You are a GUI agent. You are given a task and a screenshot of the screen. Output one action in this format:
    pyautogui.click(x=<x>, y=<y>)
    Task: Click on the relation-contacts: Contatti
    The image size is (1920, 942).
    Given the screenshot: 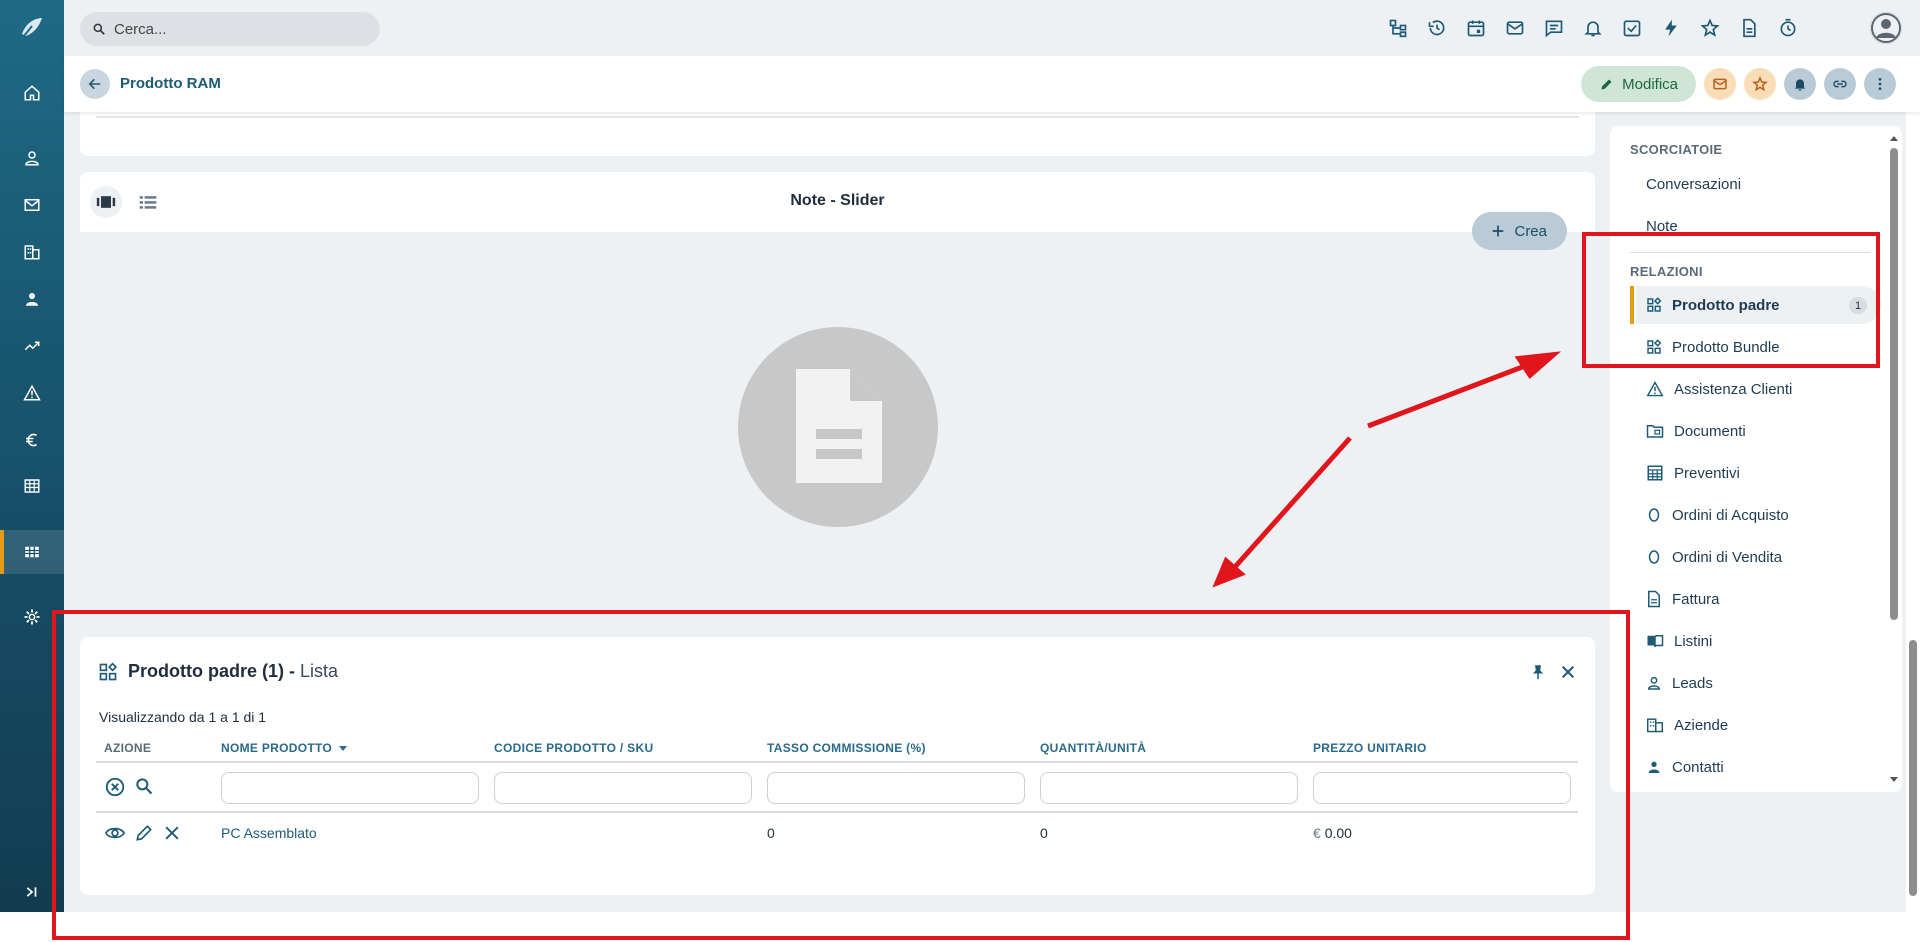 What is the action you would take?
    pyautogui.click(x=1758, y=767)
    